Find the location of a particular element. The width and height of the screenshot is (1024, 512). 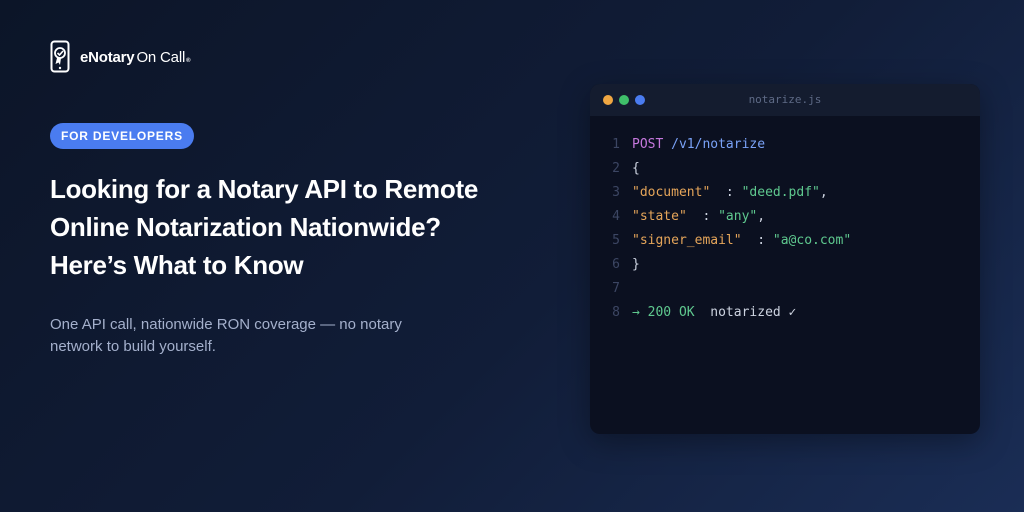

subheadline-line: network to build yourself. is located at coordinates (133, 346).